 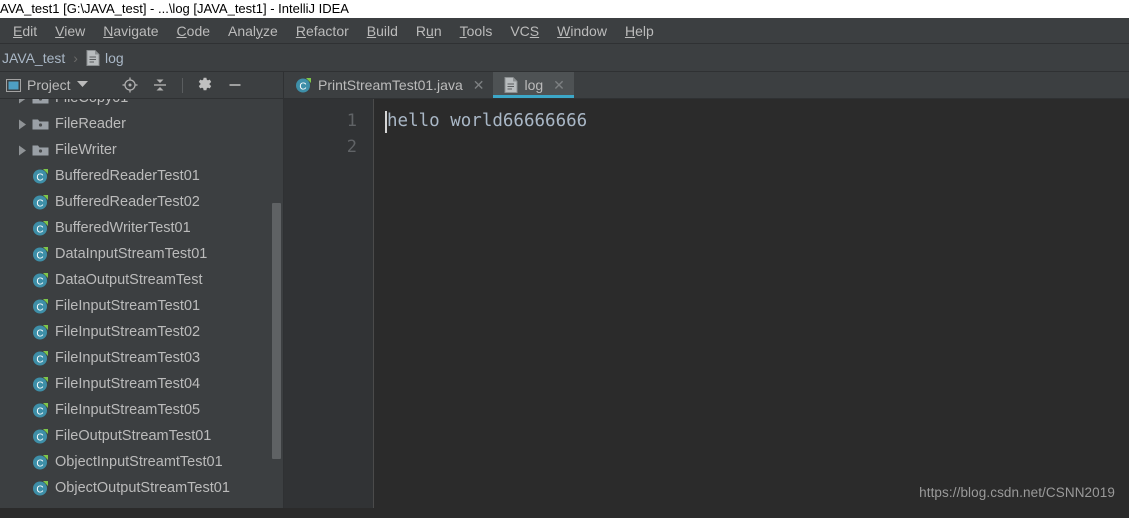 I want to click on editor-tab-label: log, so click(x=534, y=85).